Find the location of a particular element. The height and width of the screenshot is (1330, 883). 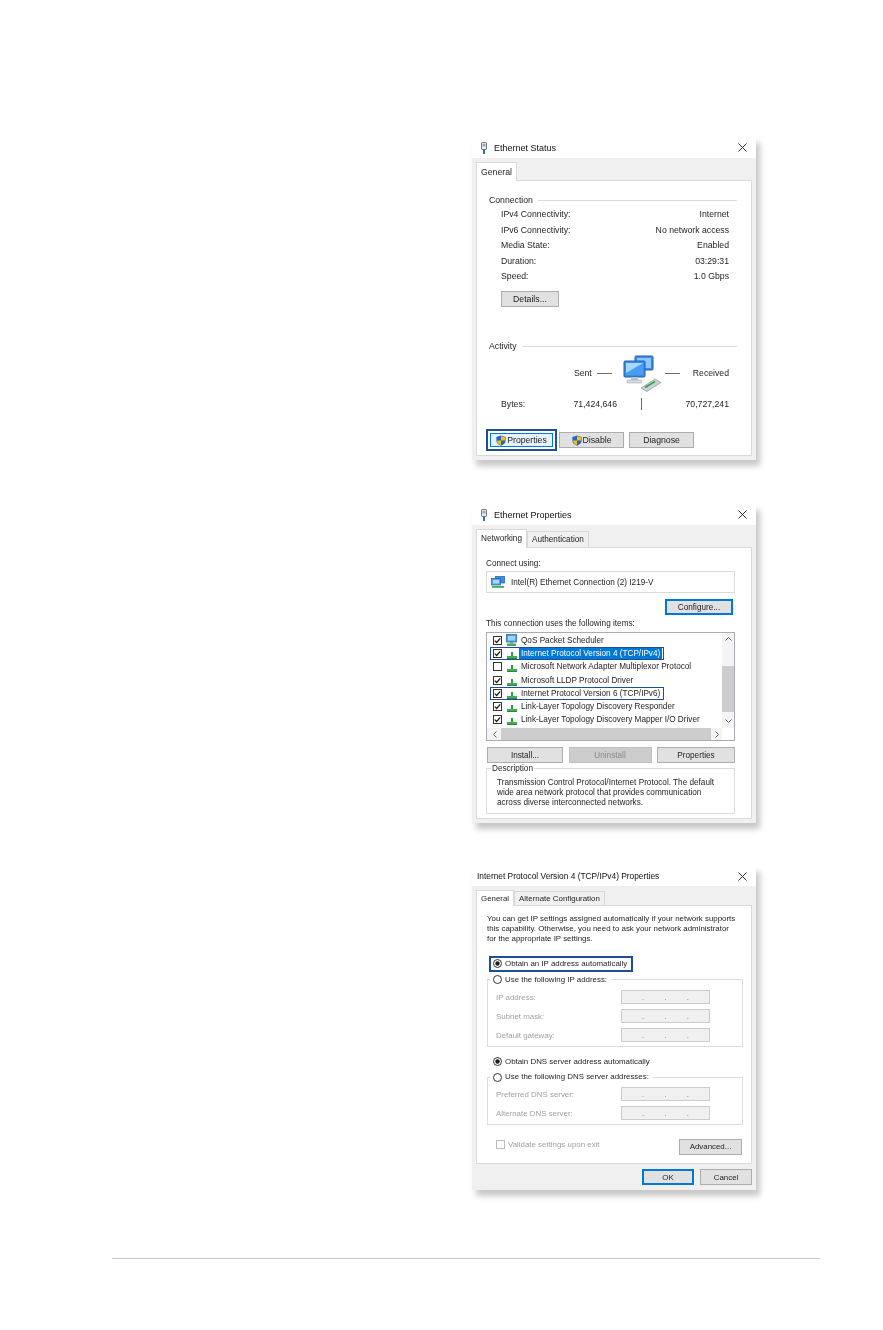

field-value: 1.0 Gbps is located at coordinates (711, 277).